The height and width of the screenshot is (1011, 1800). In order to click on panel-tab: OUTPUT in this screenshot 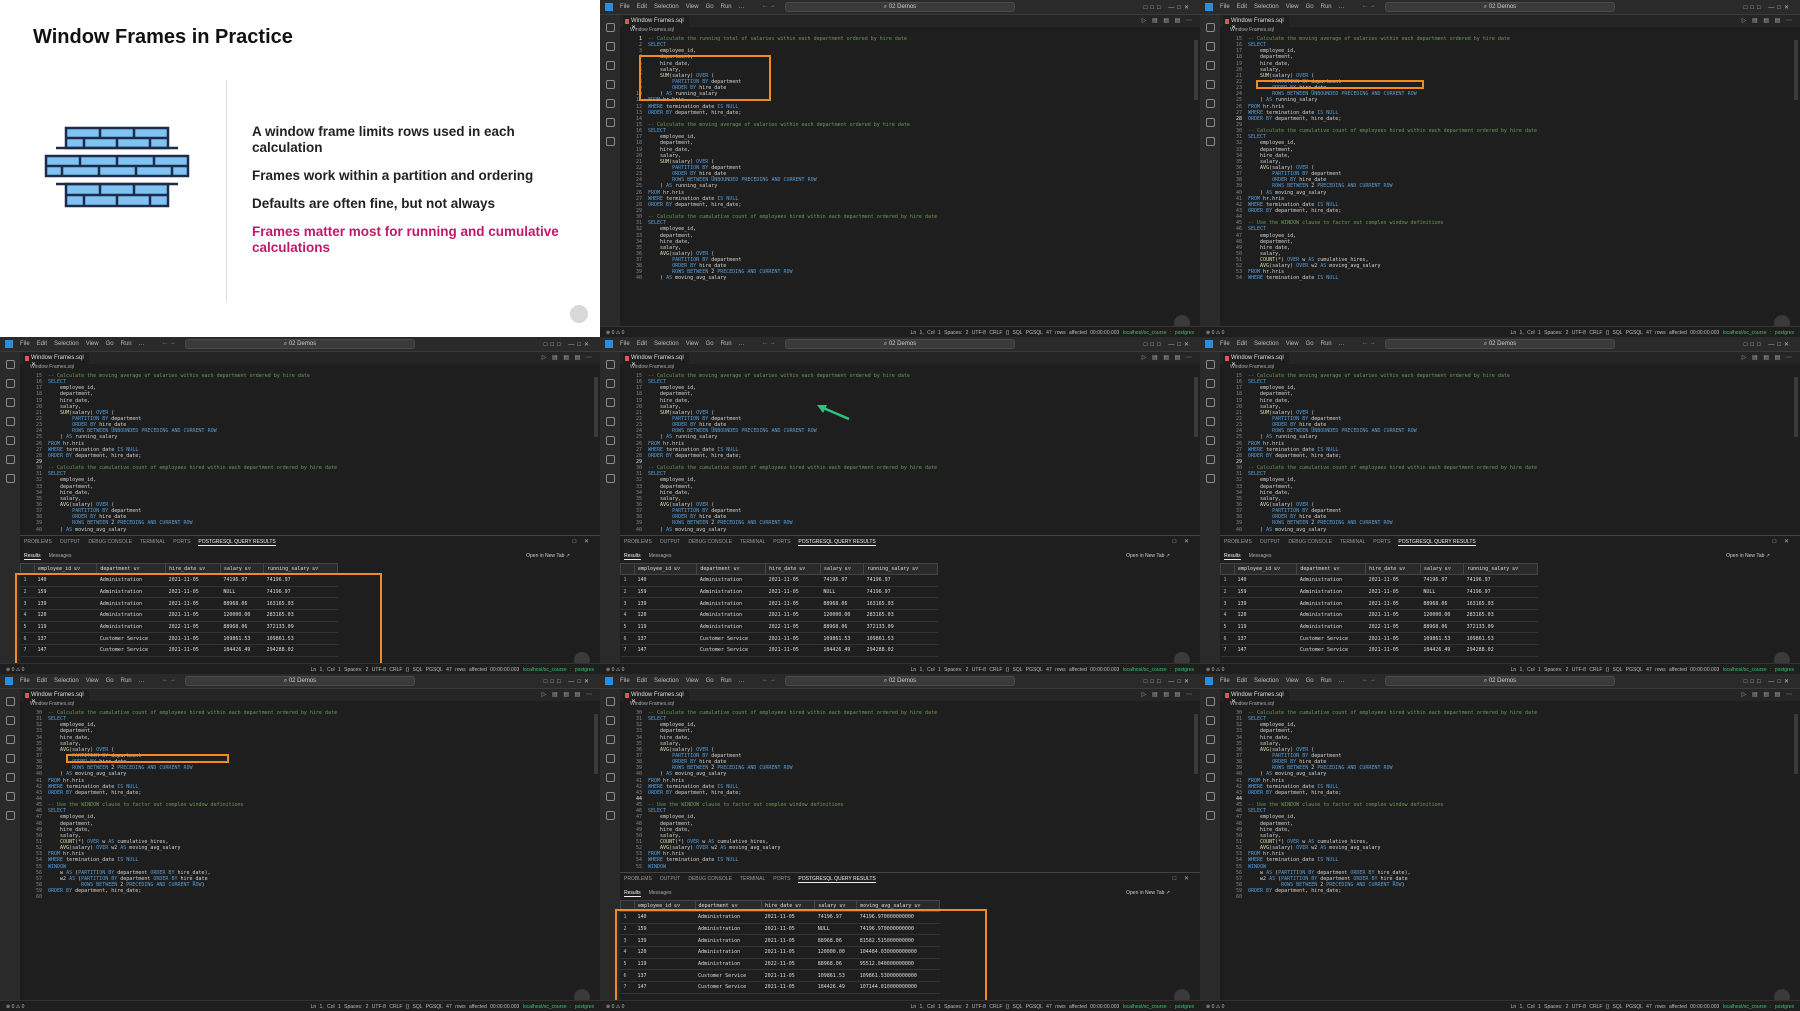, I will do `click(670, 879)`.